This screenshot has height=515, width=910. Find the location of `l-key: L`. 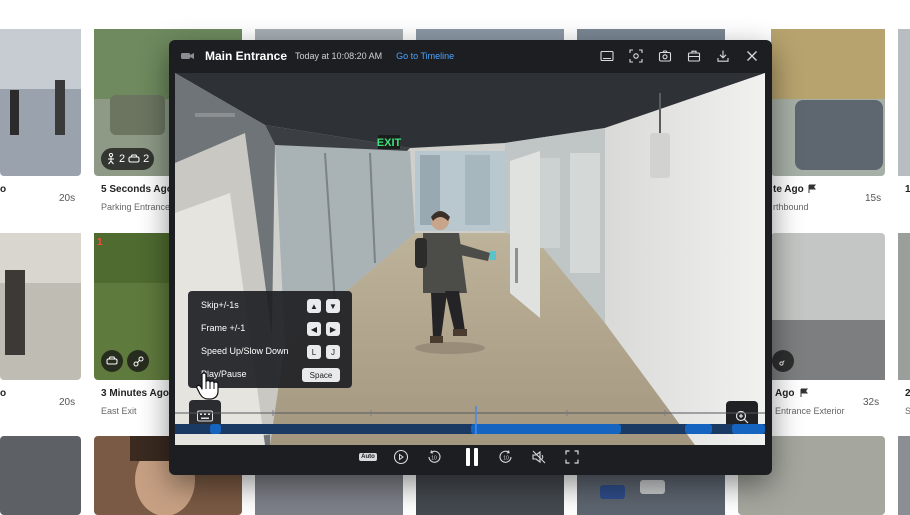

l-key: L is located at coordinates (314, 352).